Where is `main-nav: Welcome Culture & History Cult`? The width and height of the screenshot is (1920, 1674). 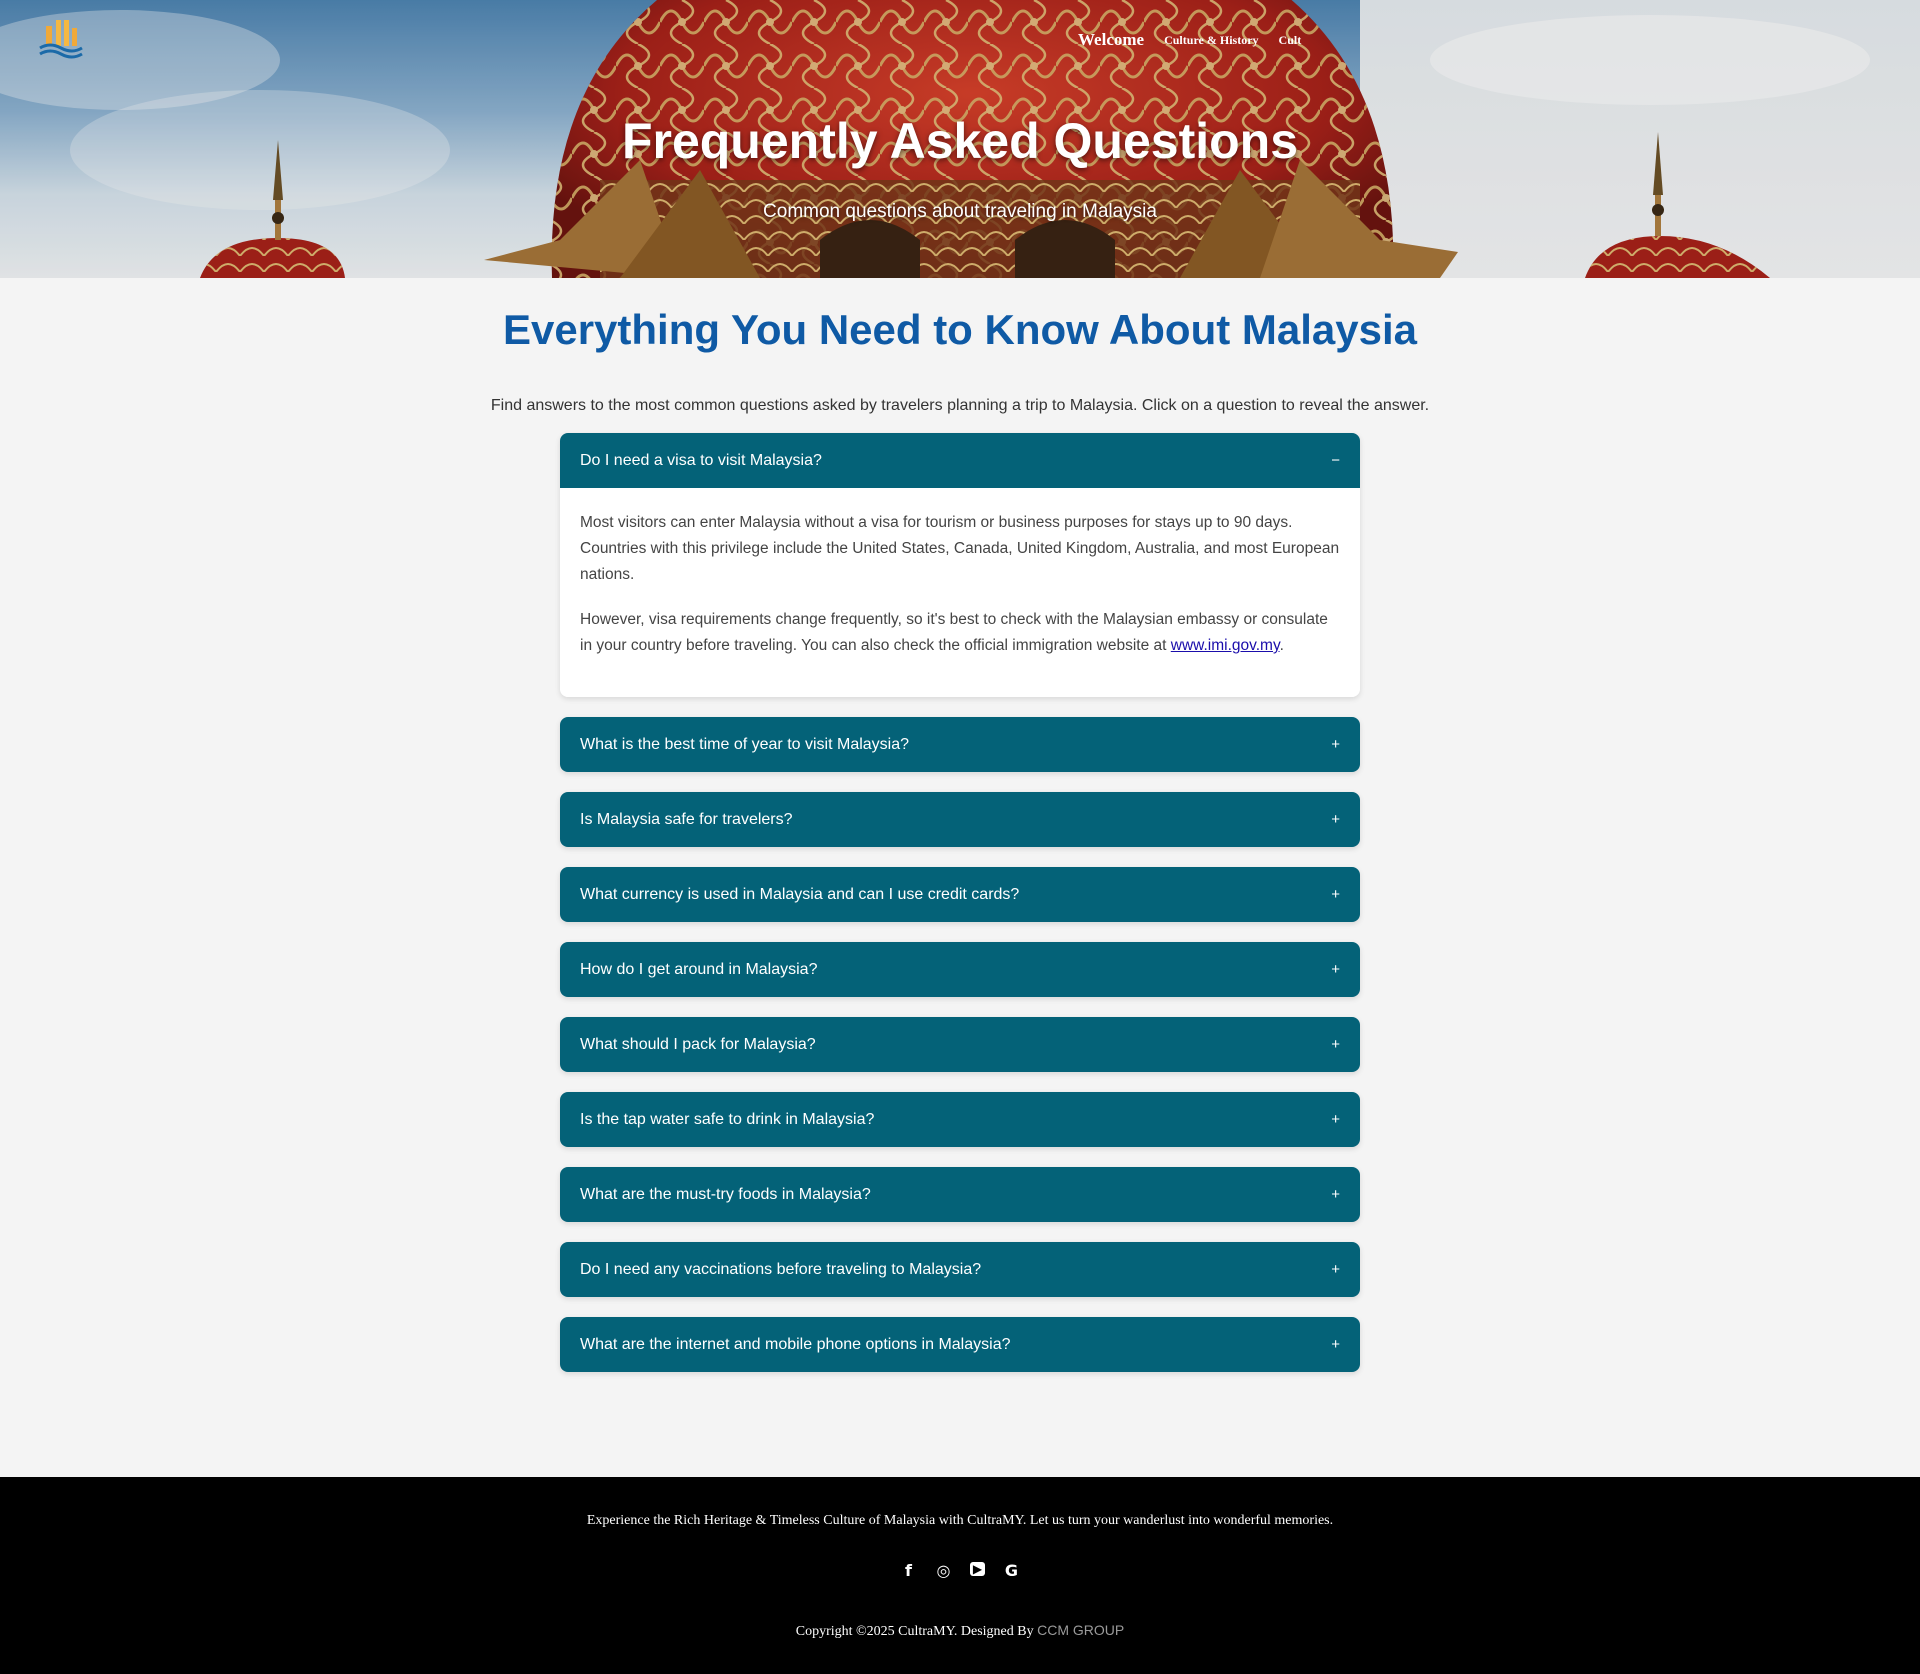
main-nav: Welcome Culture & History Cult is located at coordinates (1189, 40).